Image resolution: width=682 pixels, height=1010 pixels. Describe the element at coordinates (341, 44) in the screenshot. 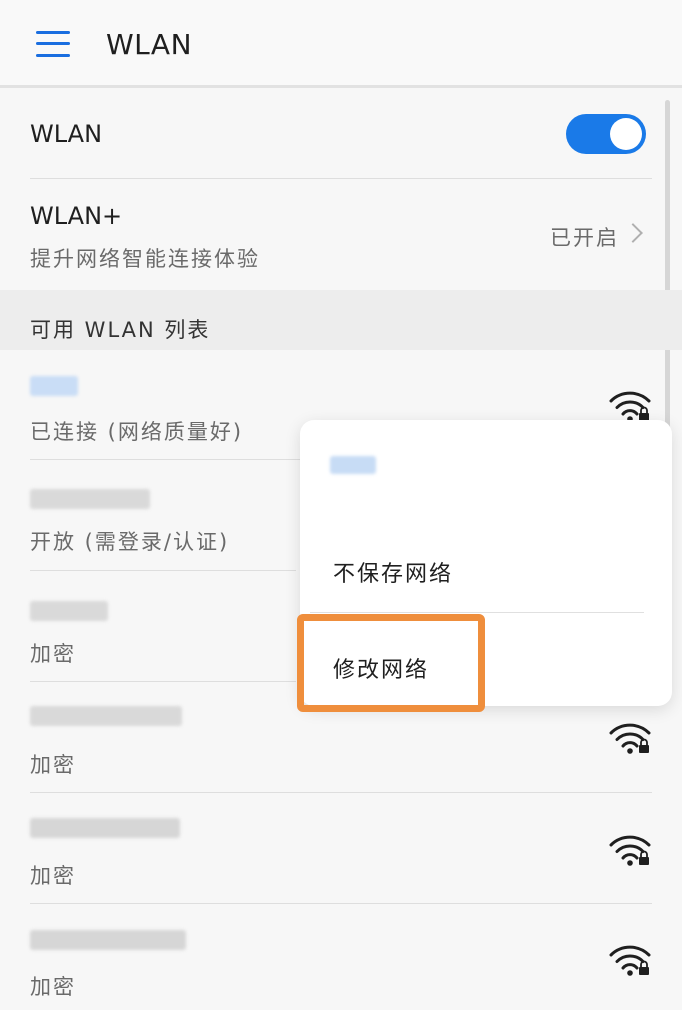

I see `app-header: WLAN` at that location.